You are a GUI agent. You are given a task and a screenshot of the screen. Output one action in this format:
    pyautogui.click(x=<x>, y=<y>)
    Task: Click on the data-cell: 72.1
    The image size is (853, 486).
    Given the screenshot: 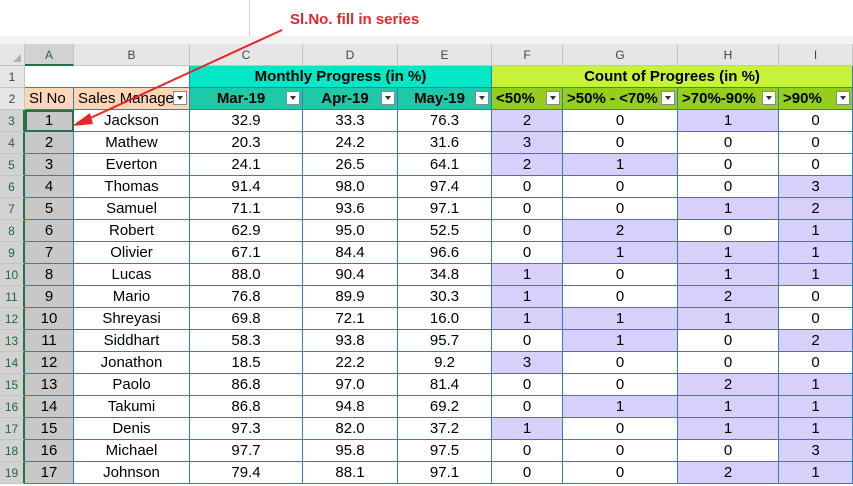 What is the action you would take?
    pyautogui.click(x=350, y=319)
    